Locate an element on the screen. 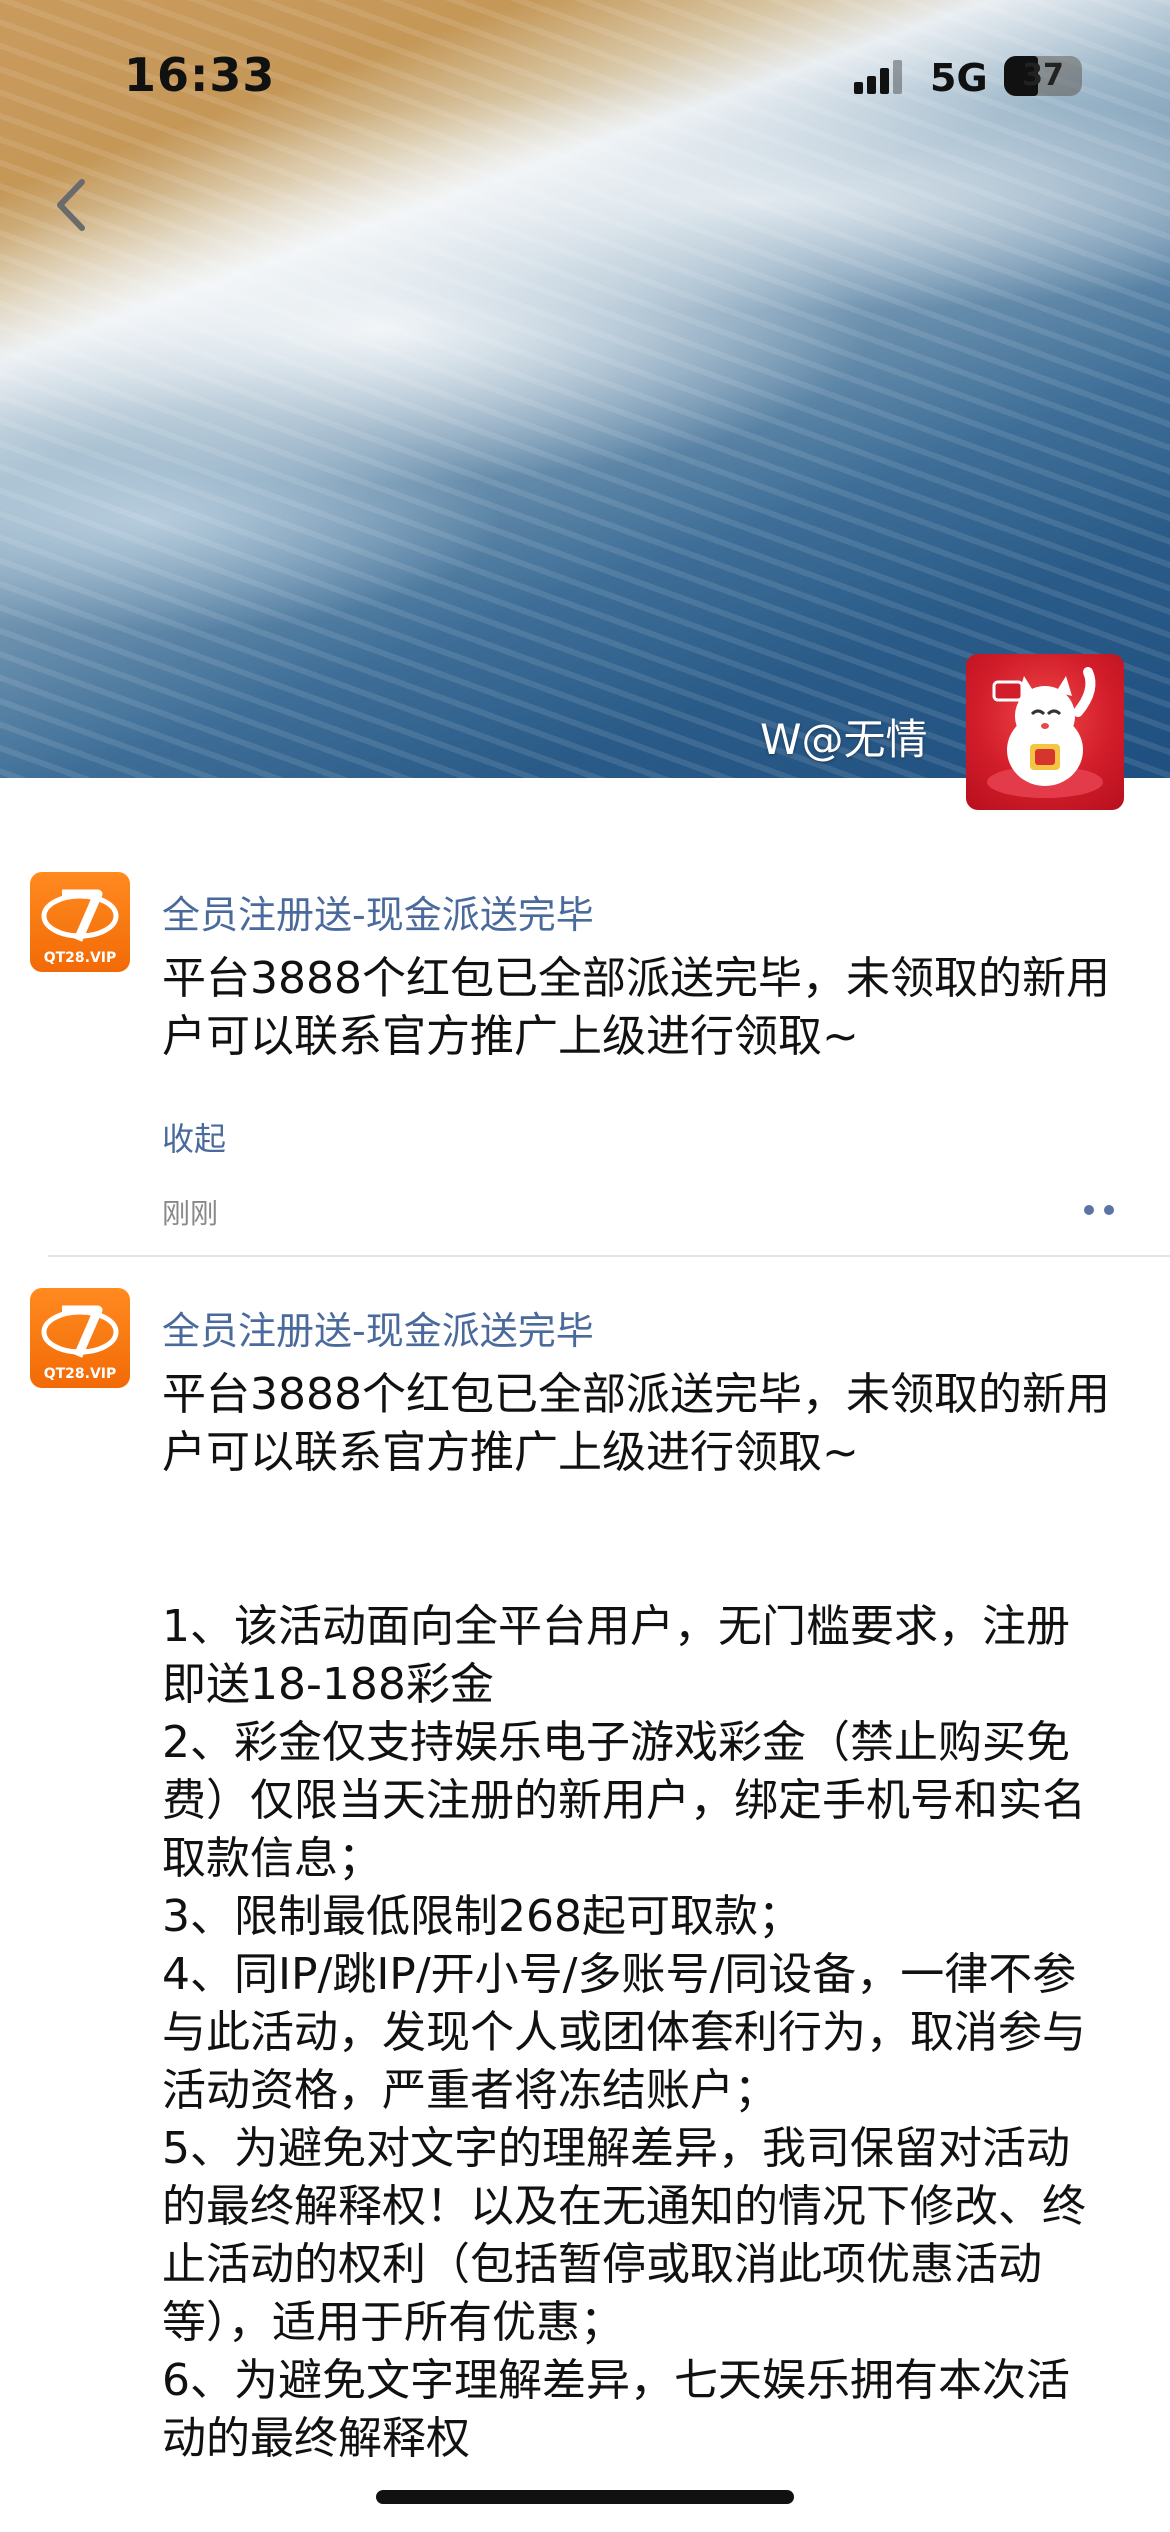 This screenshot has width=1170, height=2532. divider is located at coordinates (609, 1256).